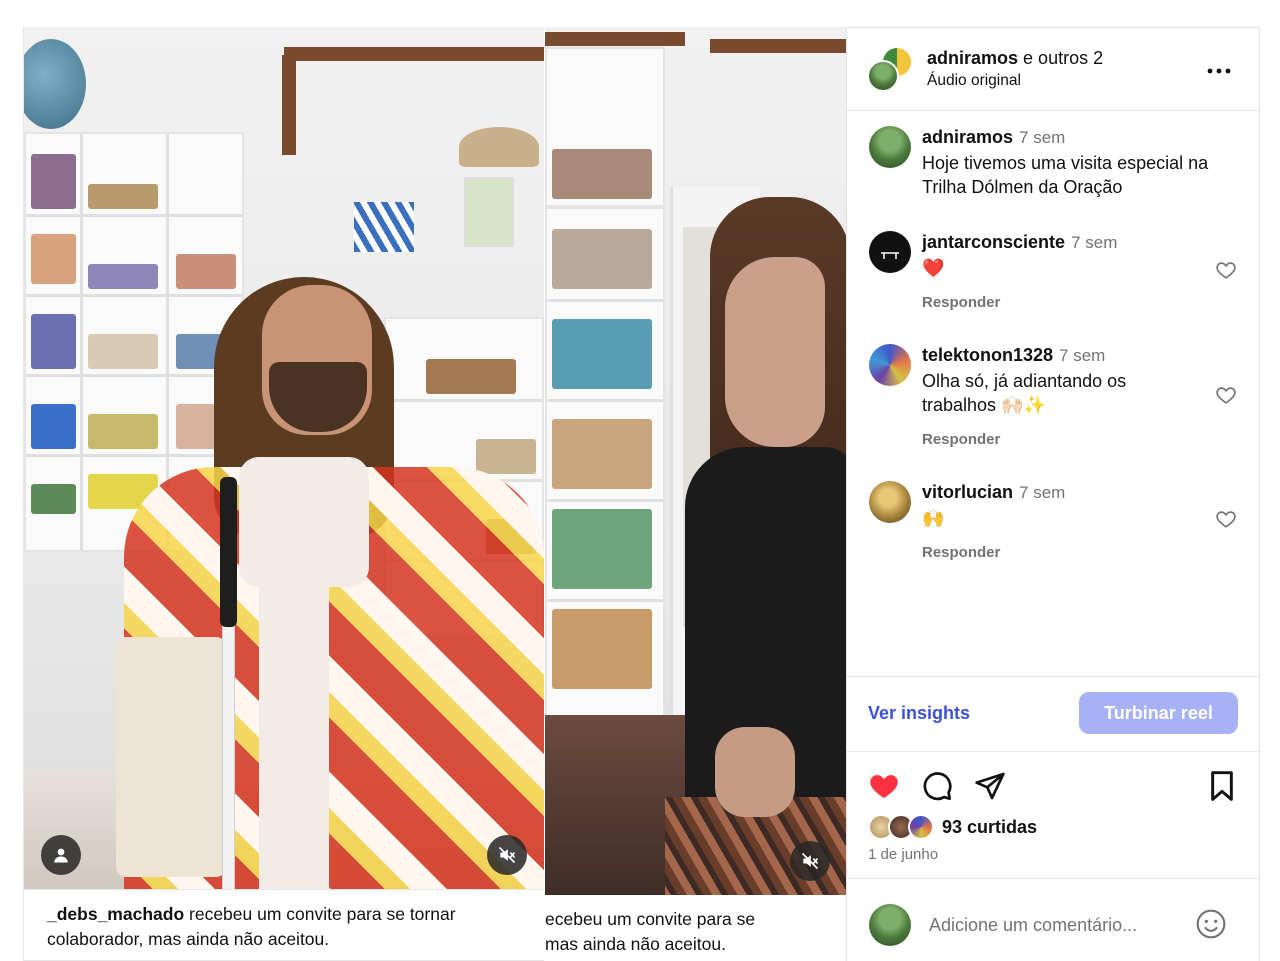 This screenshot has height=961, width=1280. Describe the element at coordinates (933, 268) in the screenshot. I see `comment-text: ❤️` at that location.